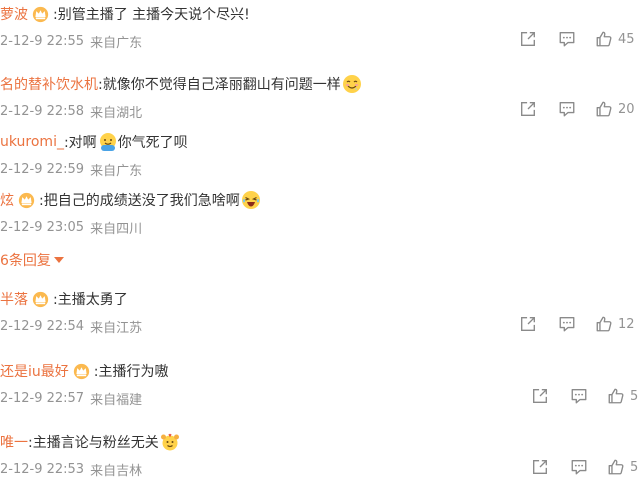 The height and width of the screenshot is (481, 640). I want to click on comment-line: 萝波 :别管主播了 主播今天说个尽兴!, so click(125, 14).